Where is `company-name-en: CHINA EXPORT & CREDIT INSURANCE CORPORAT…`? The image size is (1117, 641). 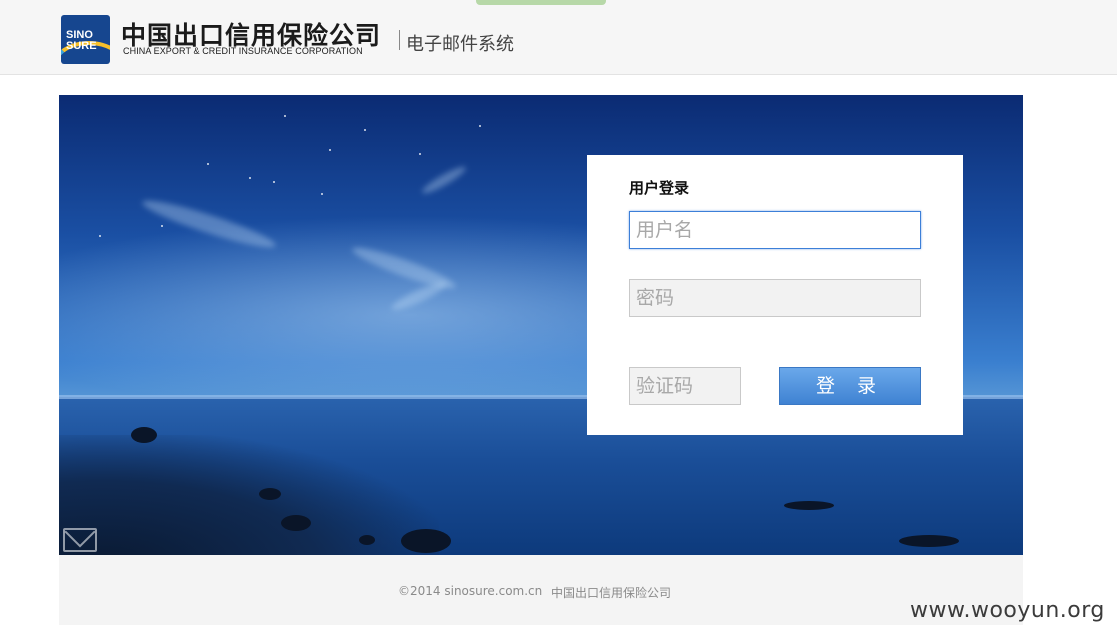
company-name-en: CHINA EXPORT & CREDIT INSURANCE CORPORAT… is located at coordinates (243, 51).